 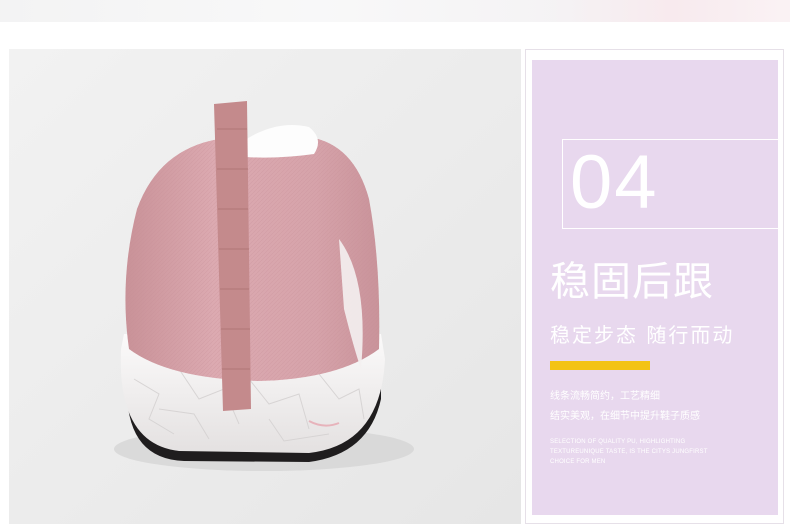 What do you see at coordinates (605, 396) in the screenshot?
I see `description-line-1: 线条流畅简约，工艺精细` at bounding box center [605, 396].